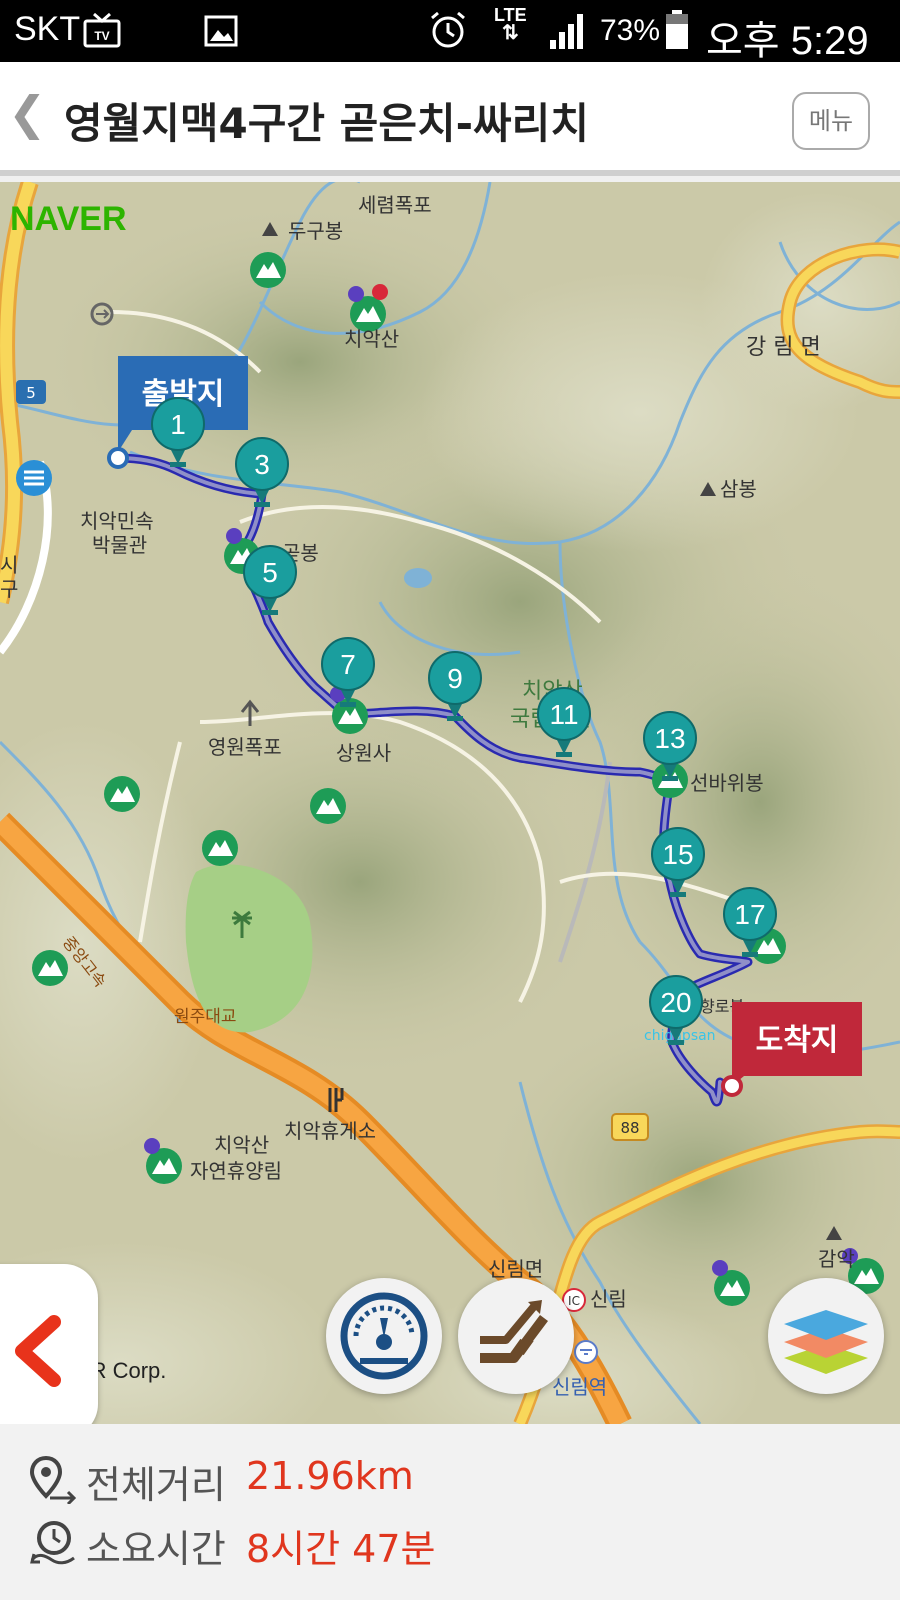  I want to click on lte-icon: LTE ⇅, so click(510, 24).